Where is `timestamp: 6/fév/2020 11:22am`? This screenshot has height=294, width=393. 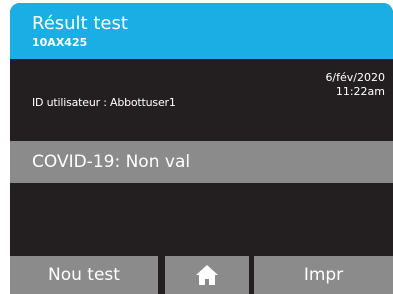
timestamp: 6/fév/2020 11:22am is located at coordinates (355, 85).